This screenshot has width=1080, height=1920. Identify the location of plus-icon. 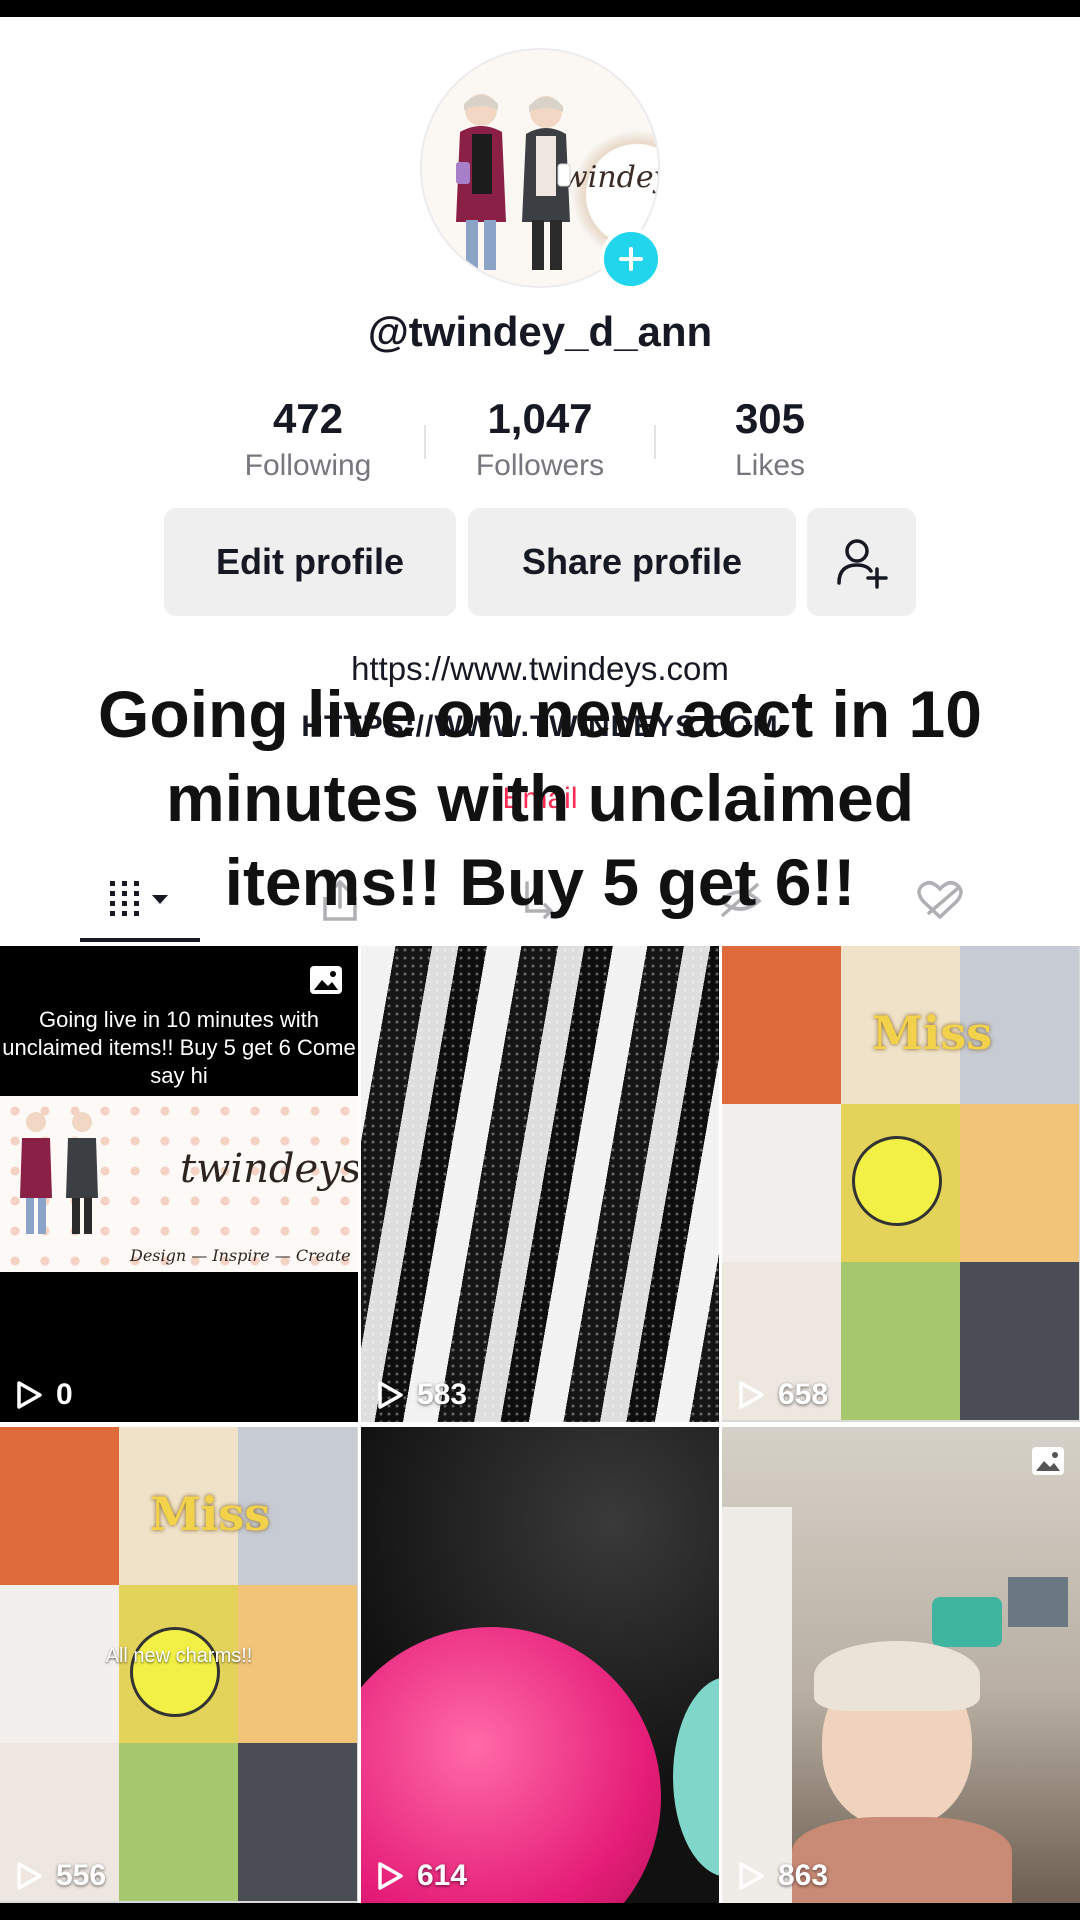
(631, 259).